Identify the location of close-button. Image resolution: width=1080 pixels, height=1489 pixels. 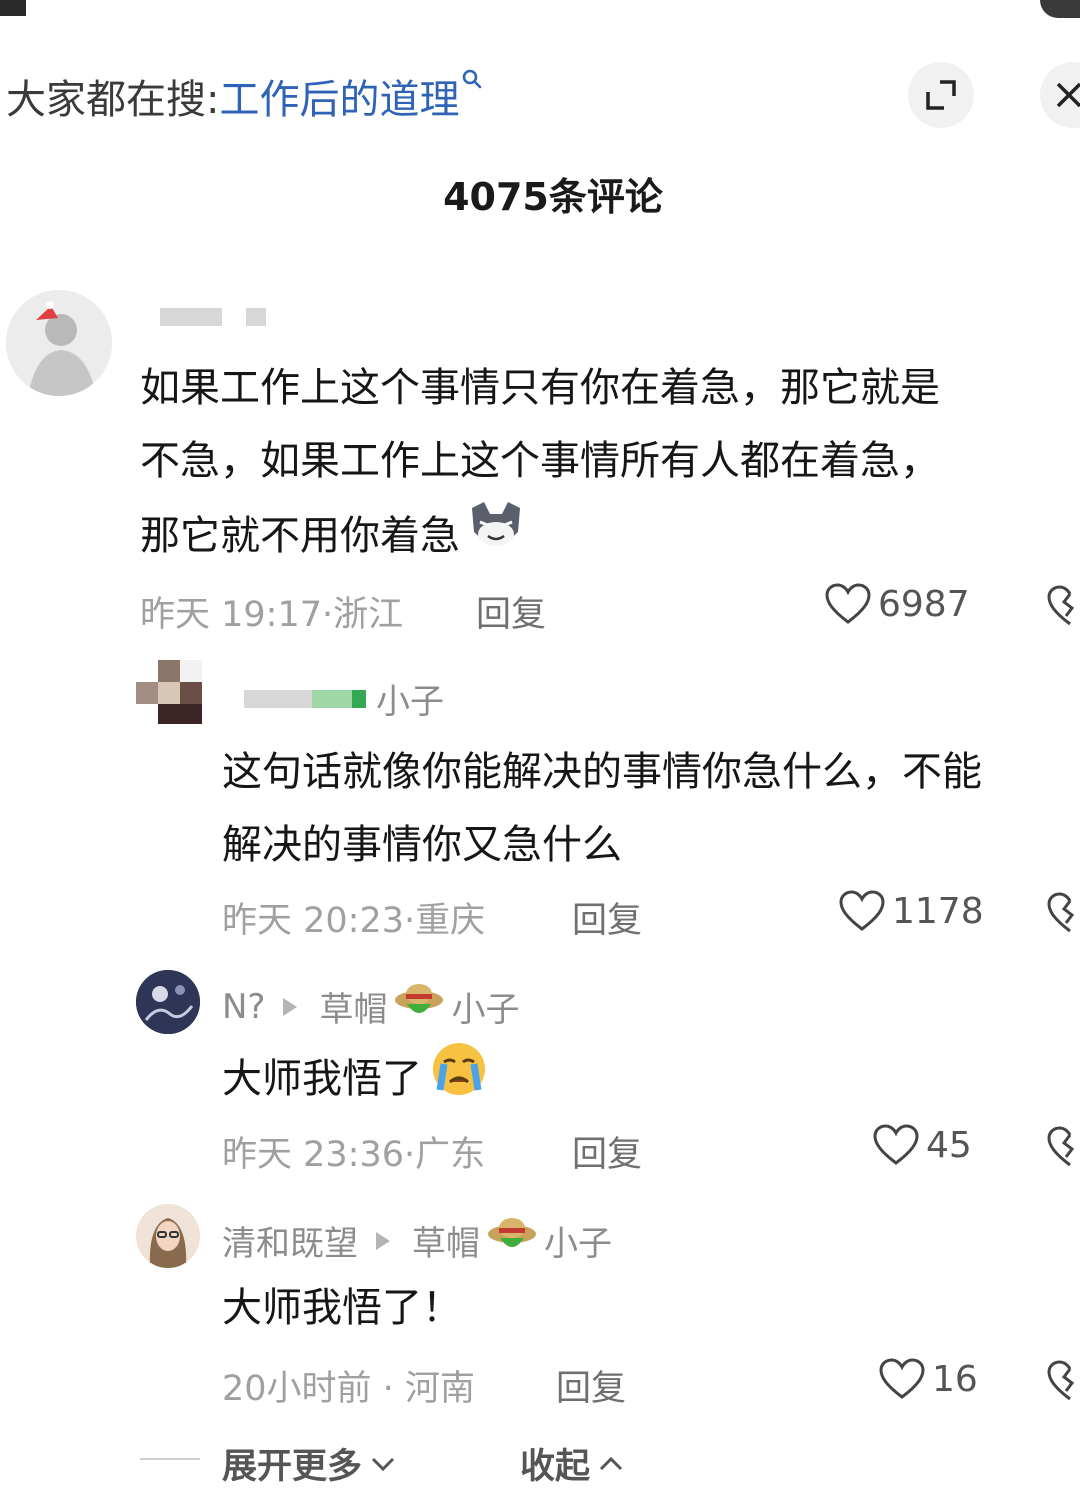
(1060, 95).